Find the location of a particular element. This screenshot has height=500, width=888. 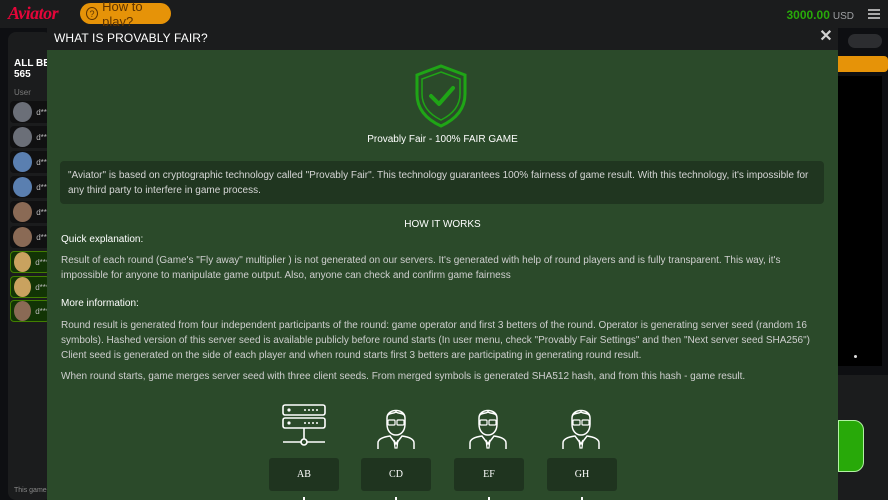

close-icon: ✕ is located at coordinates (826, 37).